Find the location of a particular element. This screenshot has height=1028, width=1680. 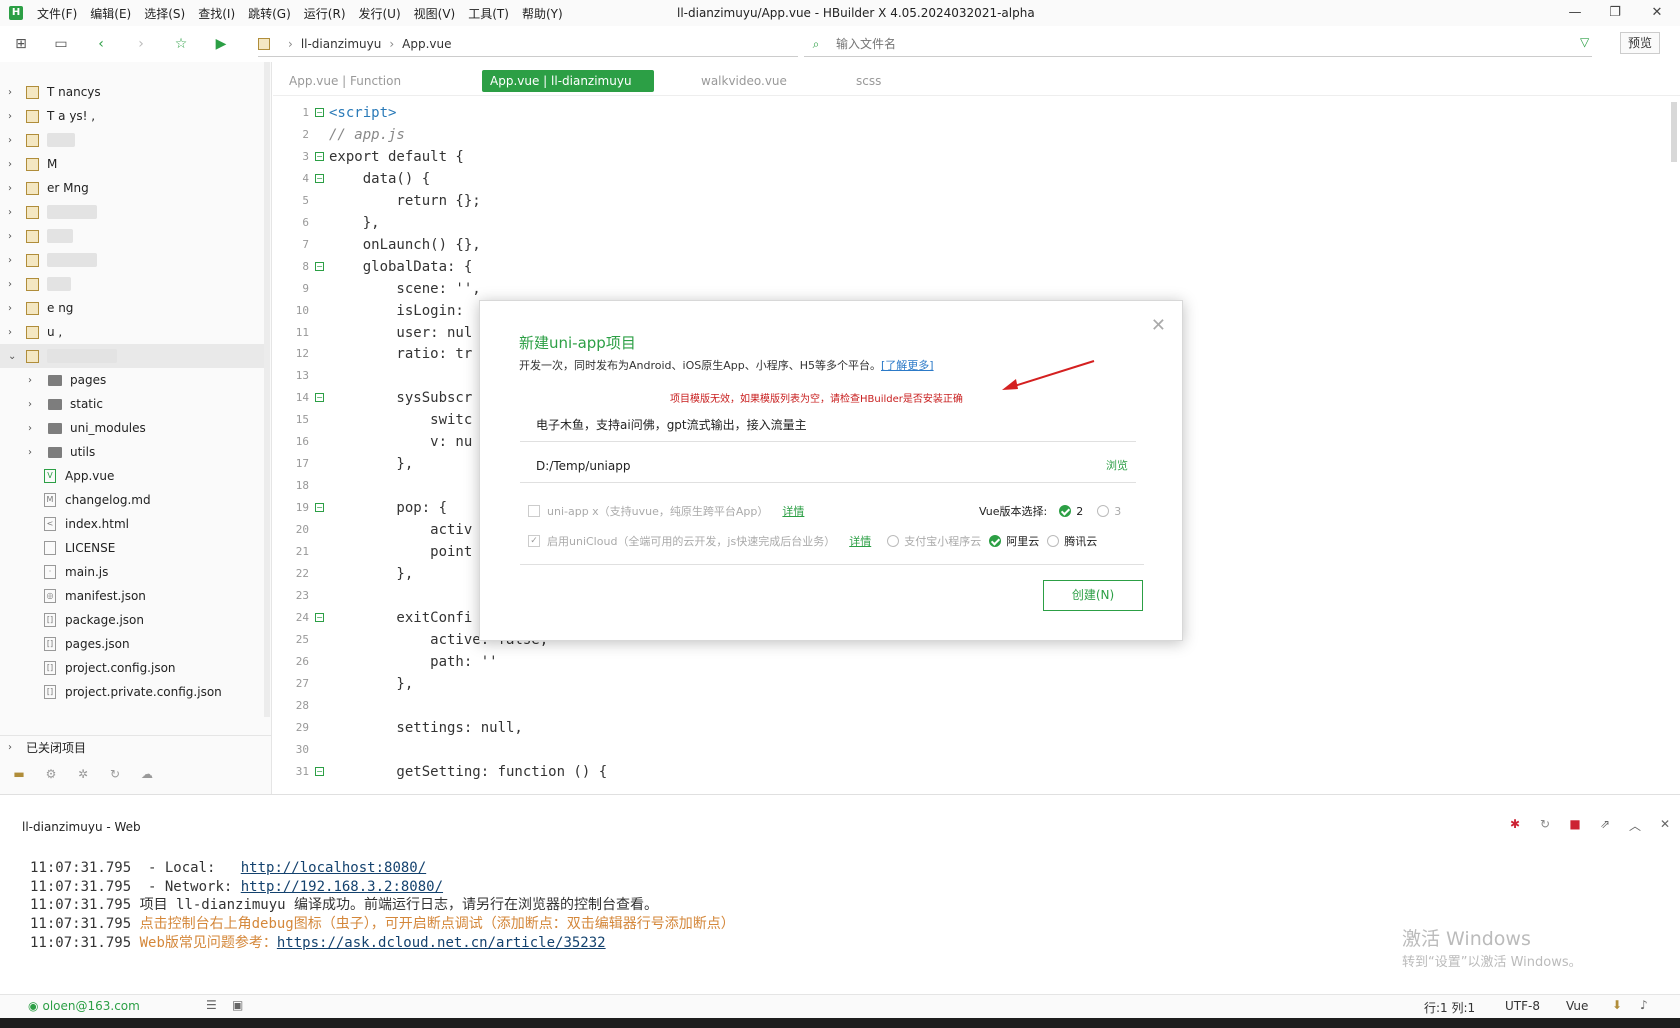

line-number: 9 is located at coordinates (291, 289).